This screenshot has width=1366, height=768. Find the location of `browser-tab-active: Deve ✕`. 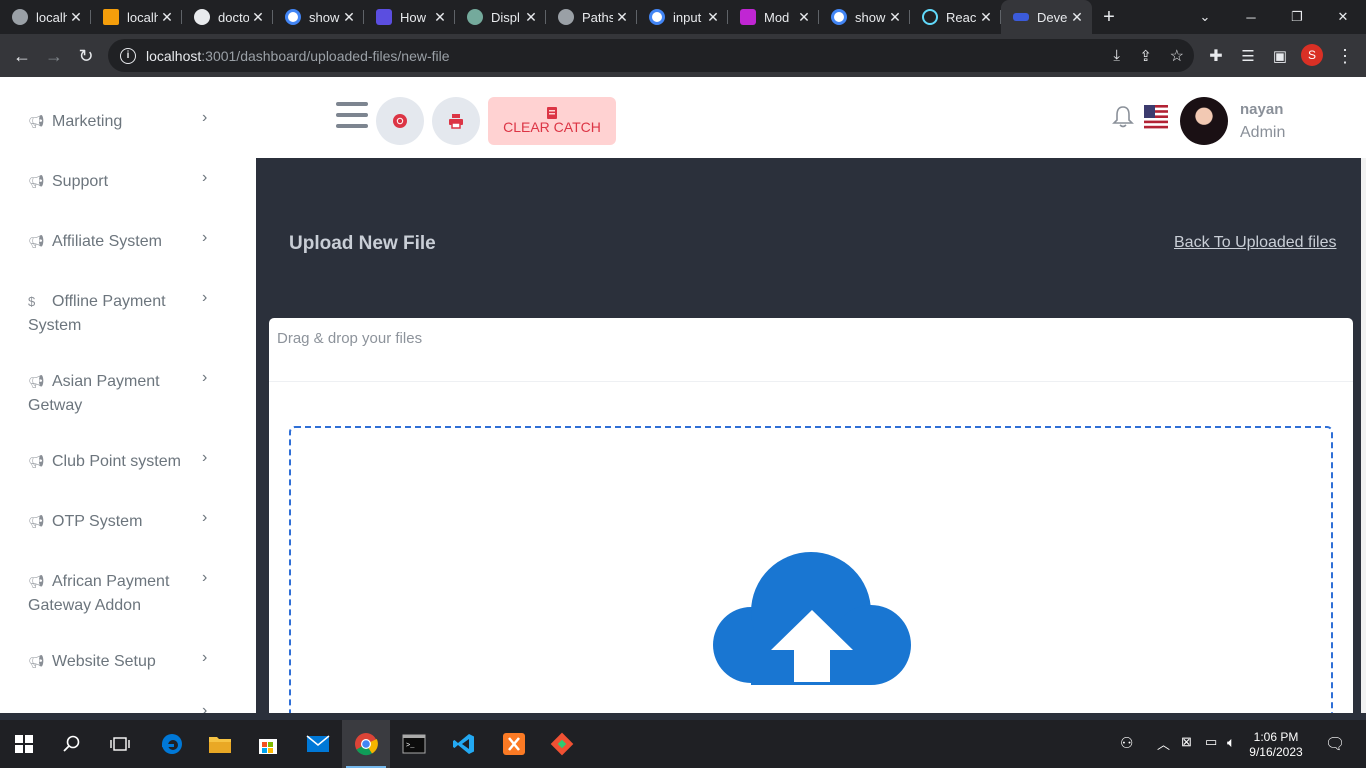

browser-tab-active: Deve ✕ is located at coordinates (1046, 17).